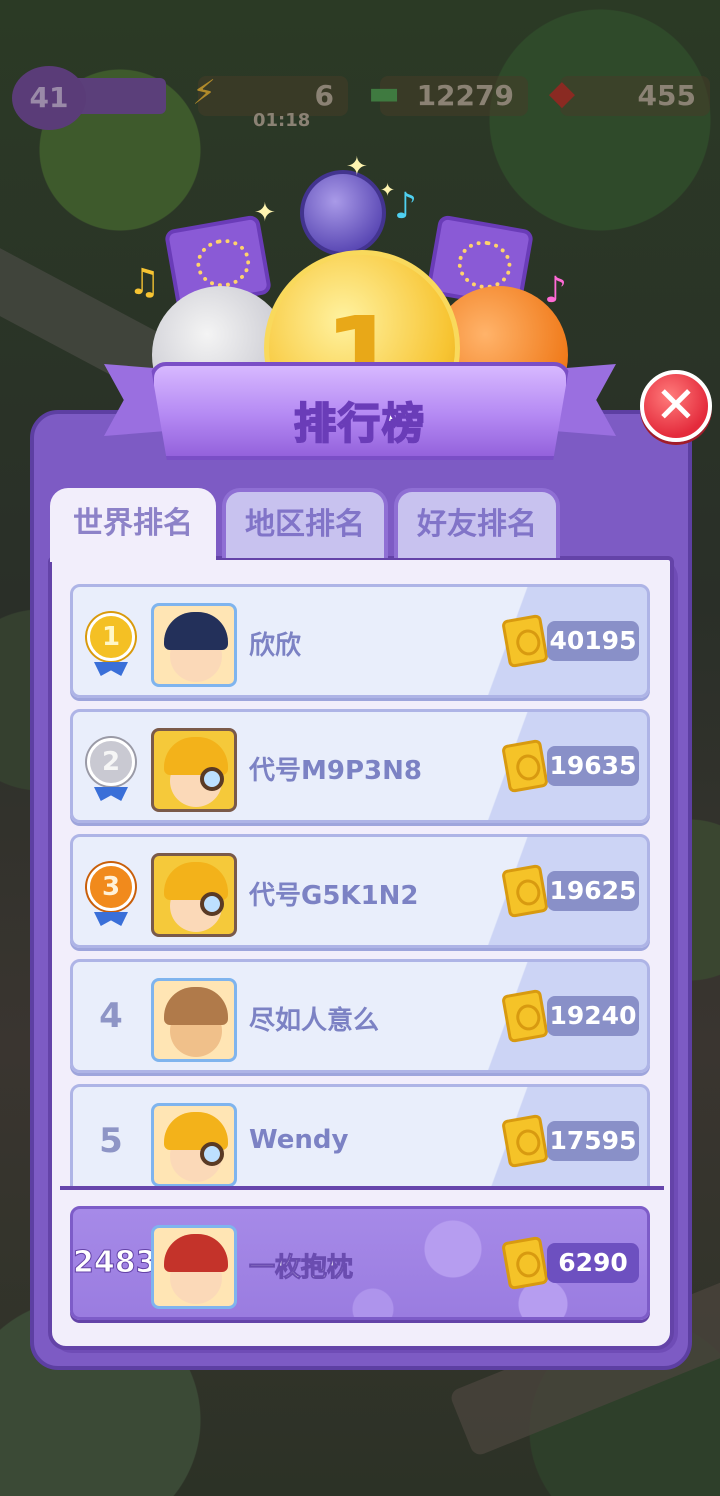 The image size is (720, 1496). I want to click on energy-timer: 01:18, so click(282, 120).